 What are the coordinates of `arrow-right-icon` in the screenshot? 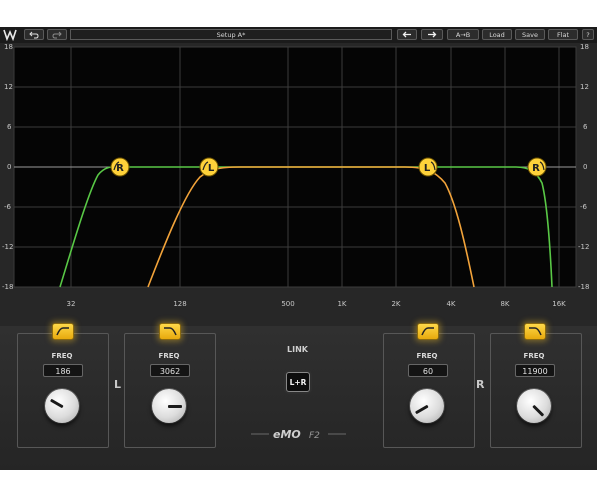 It's located at (432, 34).